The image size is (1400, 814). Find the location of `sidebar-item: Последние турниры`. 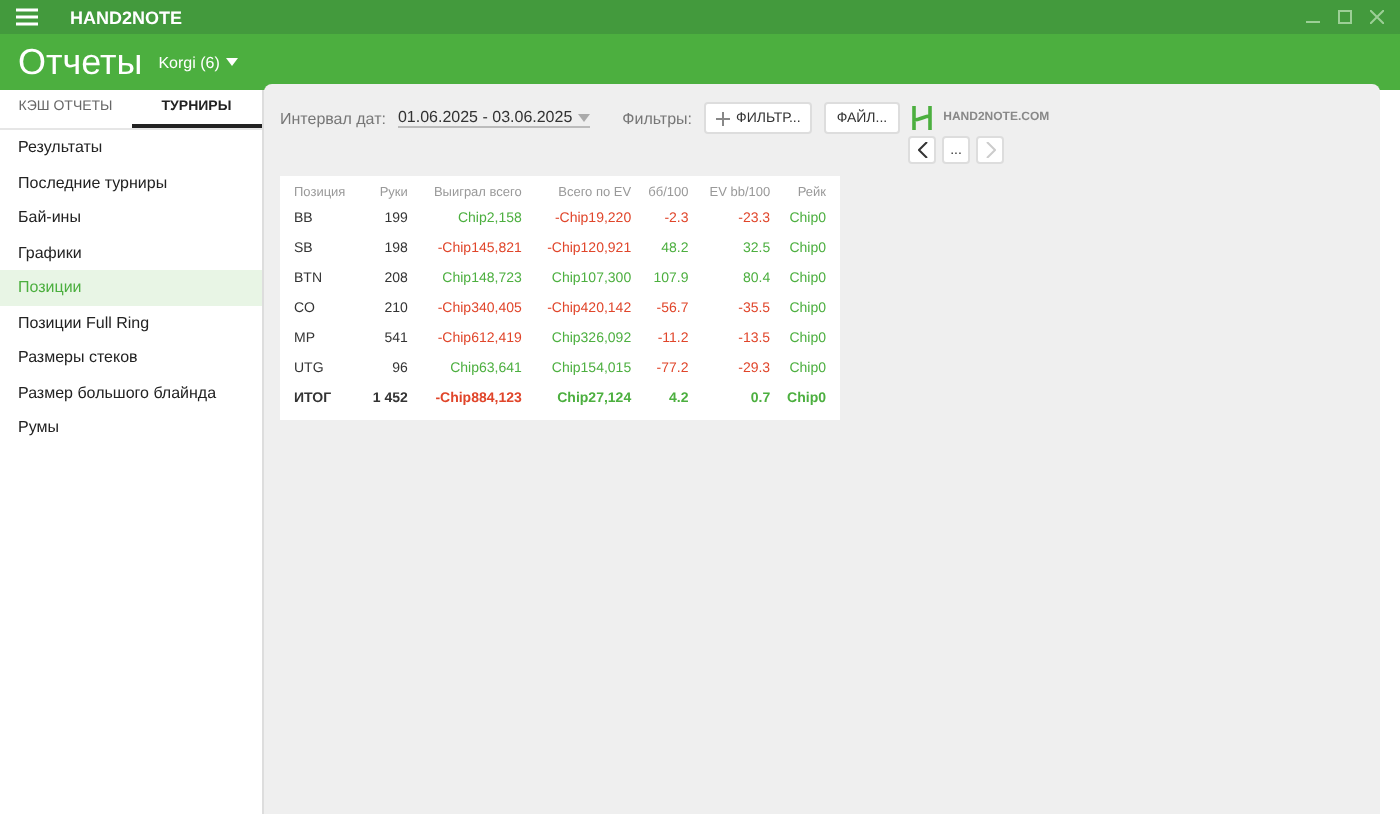

sidebar-item: Последние турниры is located at coordinates (131, 182).